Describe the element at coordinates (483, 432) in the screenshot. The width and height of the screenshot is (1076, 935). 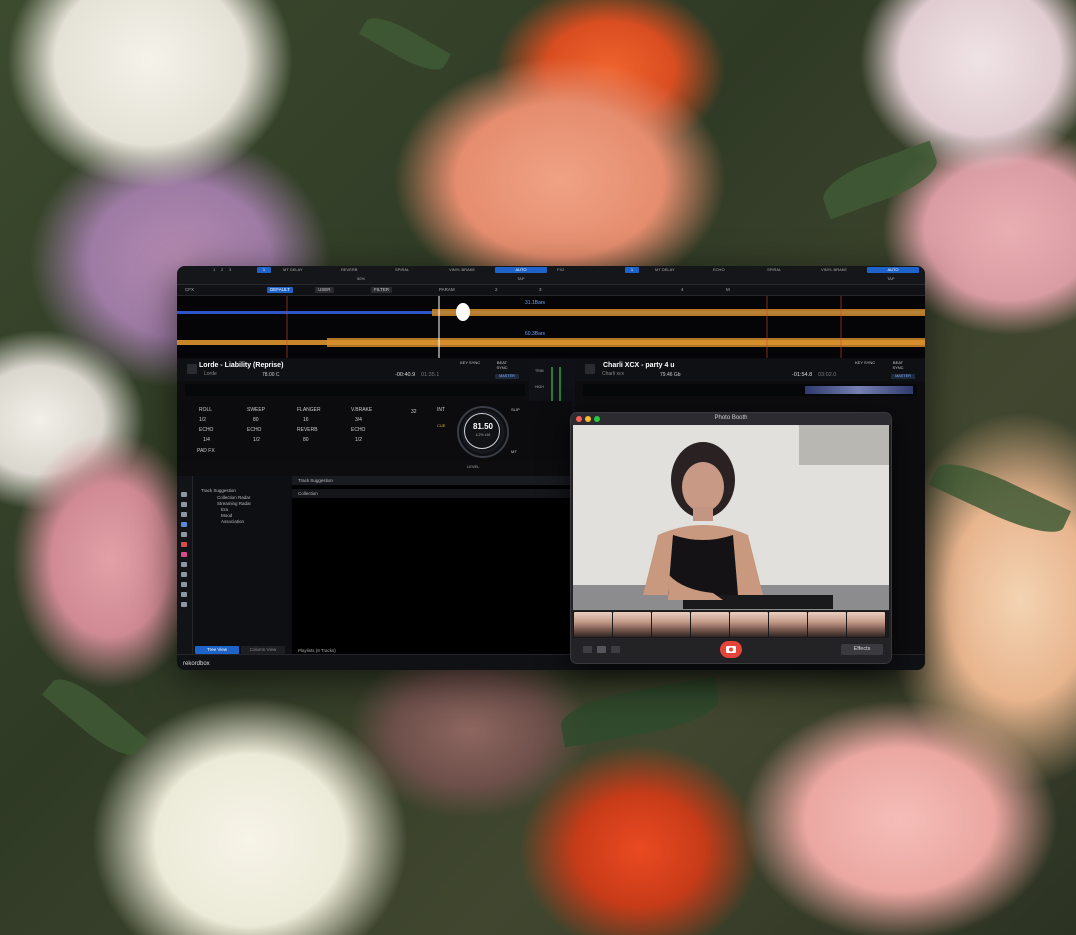
I see `deck1-jog-wheel: 81.50 4.2% ±16` at that location.